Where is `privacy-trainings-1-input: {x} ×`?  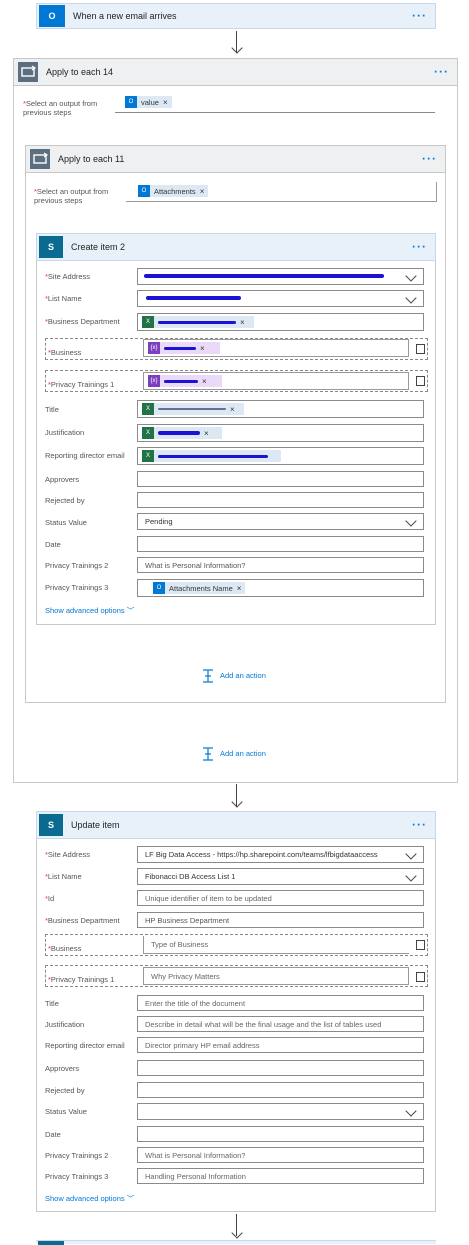
privacy-trainings-1-input: {x} × is located at coordinates (276, 381).